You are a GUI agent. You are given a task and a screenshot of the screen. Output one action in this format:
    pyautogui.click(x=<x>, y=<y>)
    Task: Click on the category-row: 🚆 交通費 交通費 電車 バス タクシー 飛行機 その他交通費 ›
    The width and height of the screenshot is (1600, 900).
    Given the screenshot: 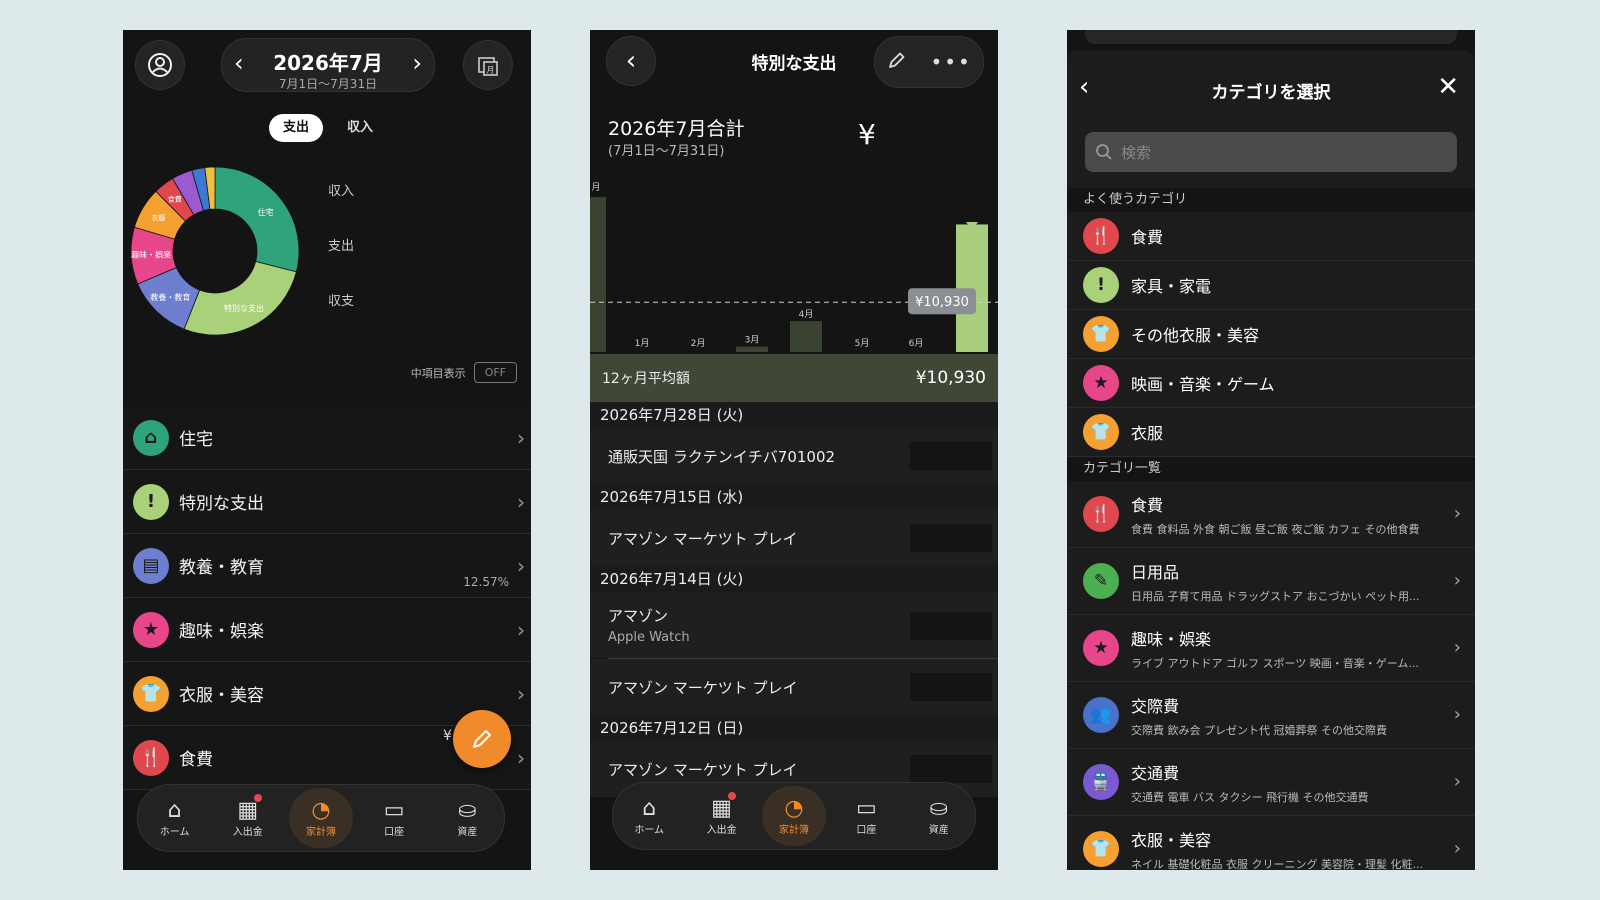 What is the action you would take?
    pyautogui.click(x=1271, y=782)
    